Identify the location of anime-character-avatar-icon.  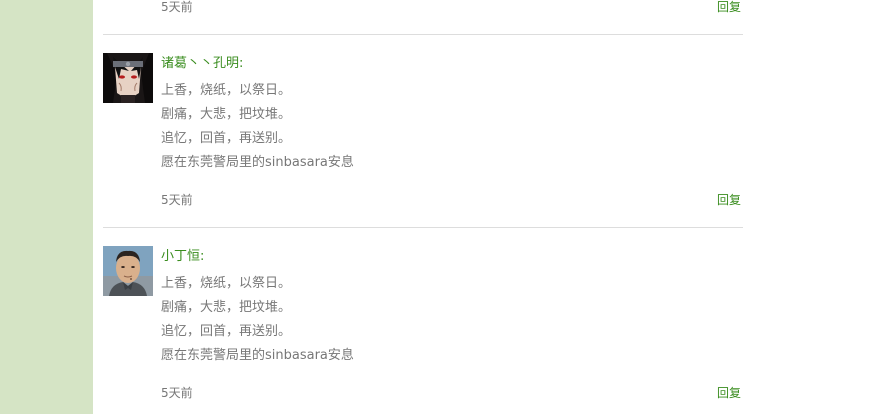
(128, 78).